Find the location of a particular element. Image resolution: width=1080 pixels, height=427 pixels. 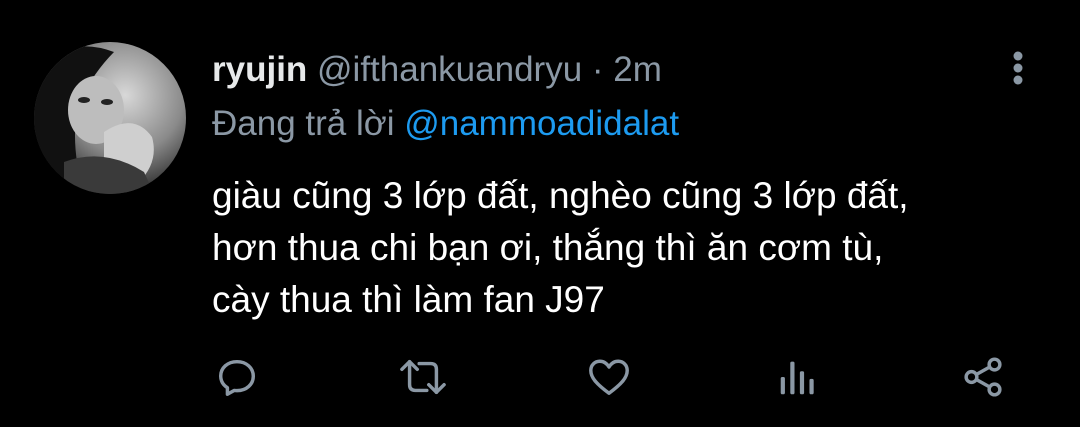

tweet-text-line: cày thua thì làm fan J97 is located at coordinates (408, 299).